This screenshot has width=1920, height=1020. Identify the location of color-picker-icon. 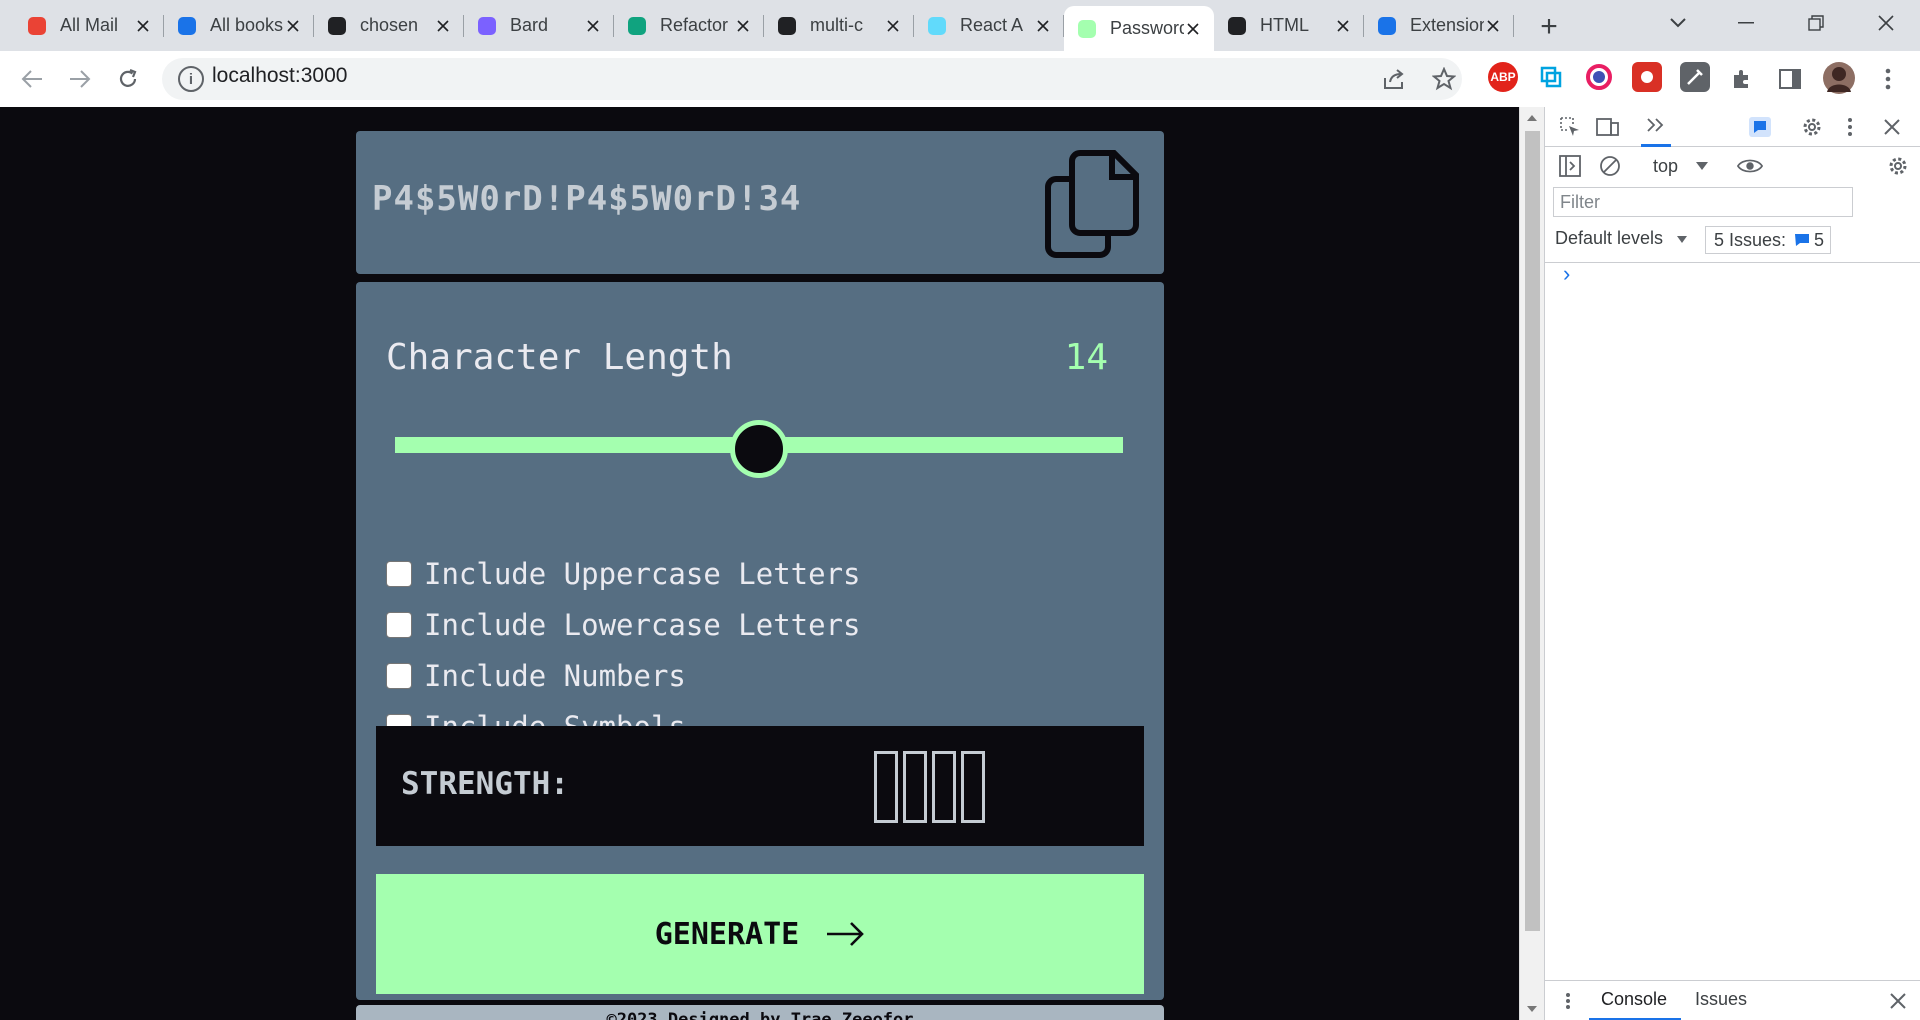
(1599, 77).